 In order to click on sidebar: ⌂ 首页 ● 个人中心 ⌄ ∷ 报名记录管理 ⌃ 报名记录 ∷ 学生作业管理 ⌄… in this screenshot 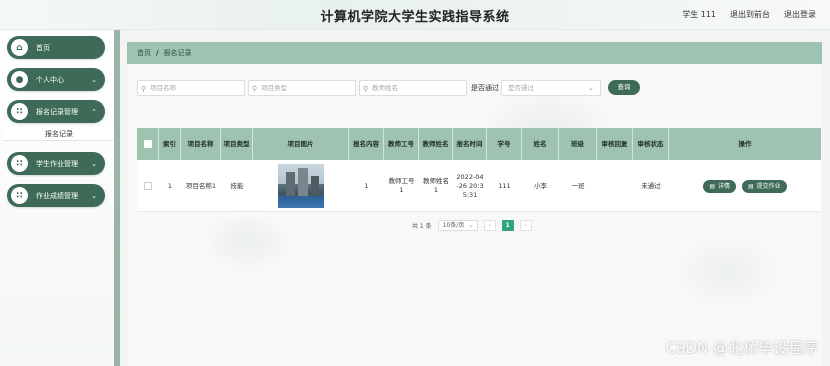, I will do `click(60, 198)`.